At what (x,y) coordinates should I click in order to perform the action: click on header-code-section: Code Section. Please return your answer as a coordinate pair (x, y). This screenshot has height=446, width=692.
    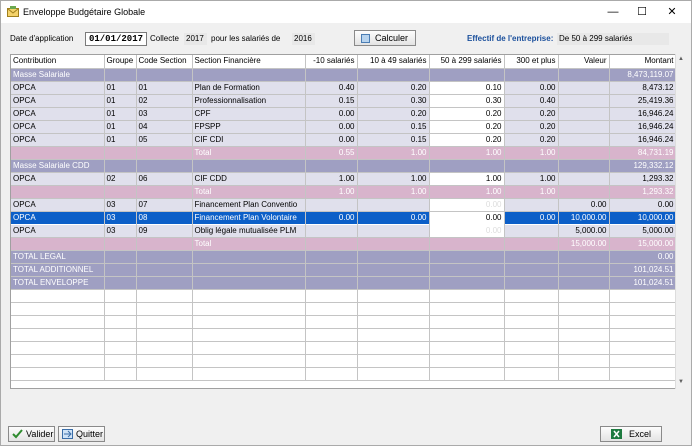
    Looking at the image, I should click on (164, 62).